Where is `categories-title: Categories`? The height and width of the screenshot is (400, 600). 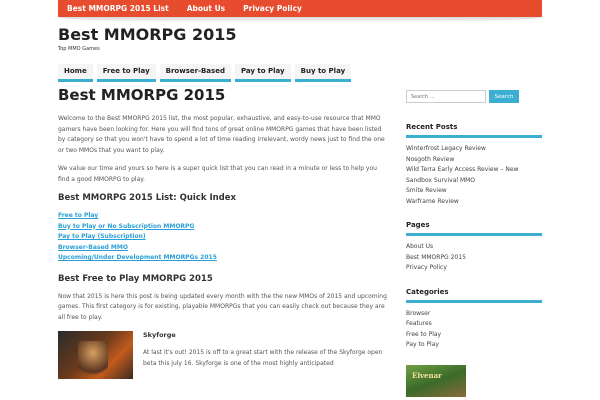
categories-title: Categories is located at coordinates (474, 295).